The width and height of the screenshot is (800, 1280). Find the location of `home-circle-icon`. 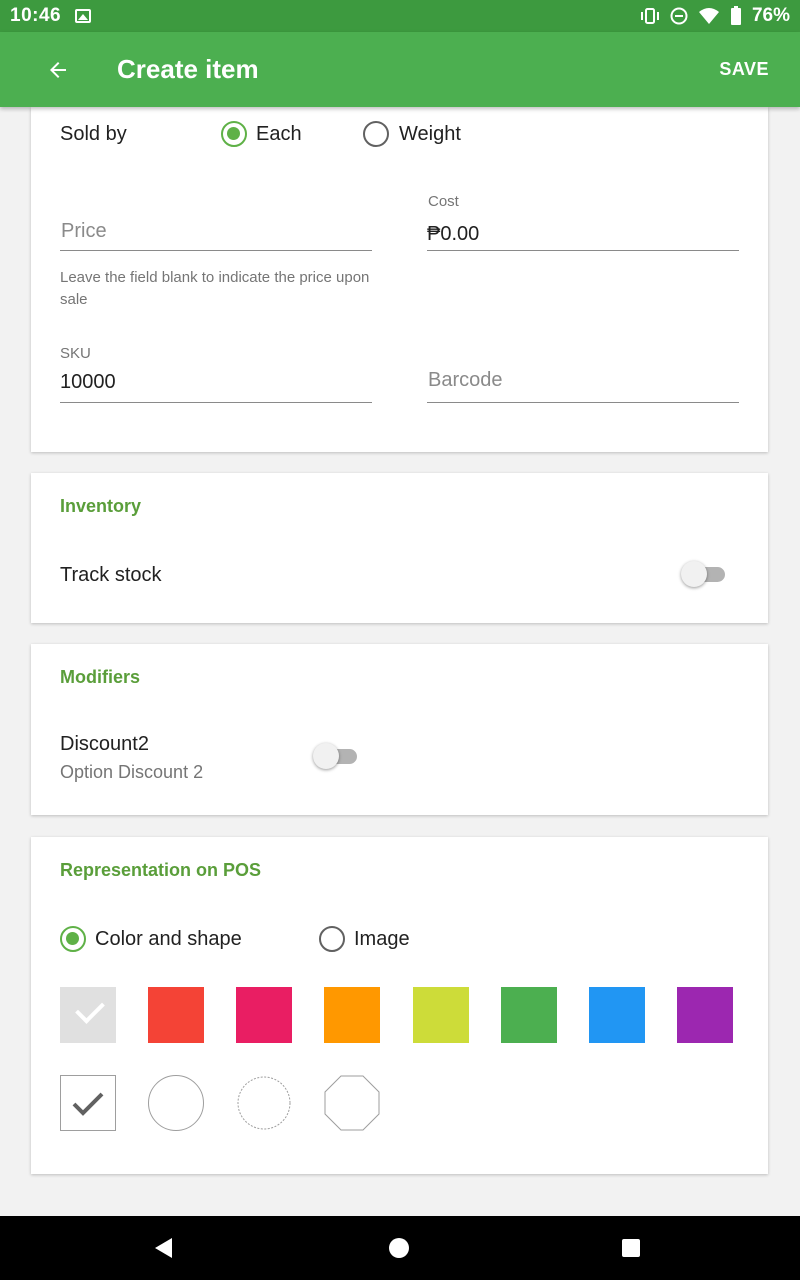

home-circle-icon is located at coordinates (399, 1248).